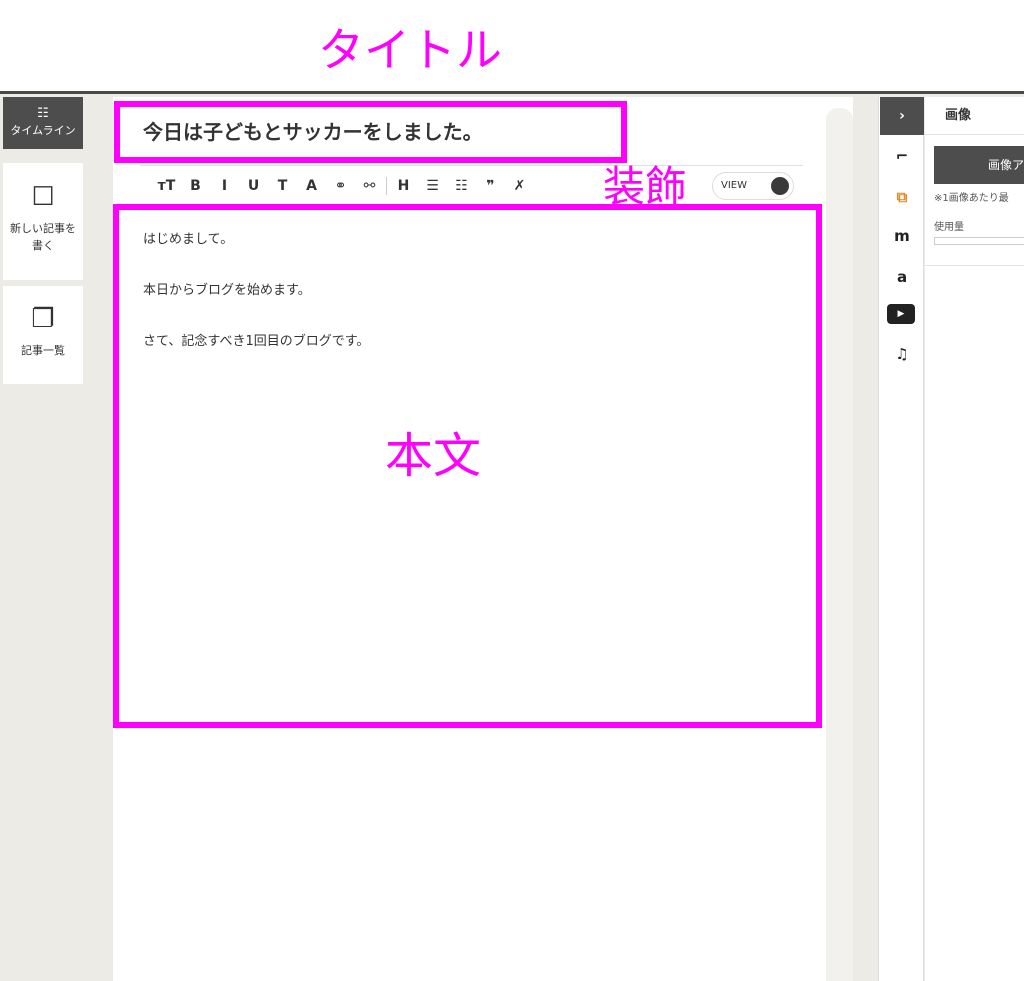 Image resolution: width=1024 pixels, height=981 pixels. What do you see at coordinates (410, 50) in the screenshot?
I see `annotation-title: タイトル` at bounding box center [410, 50].